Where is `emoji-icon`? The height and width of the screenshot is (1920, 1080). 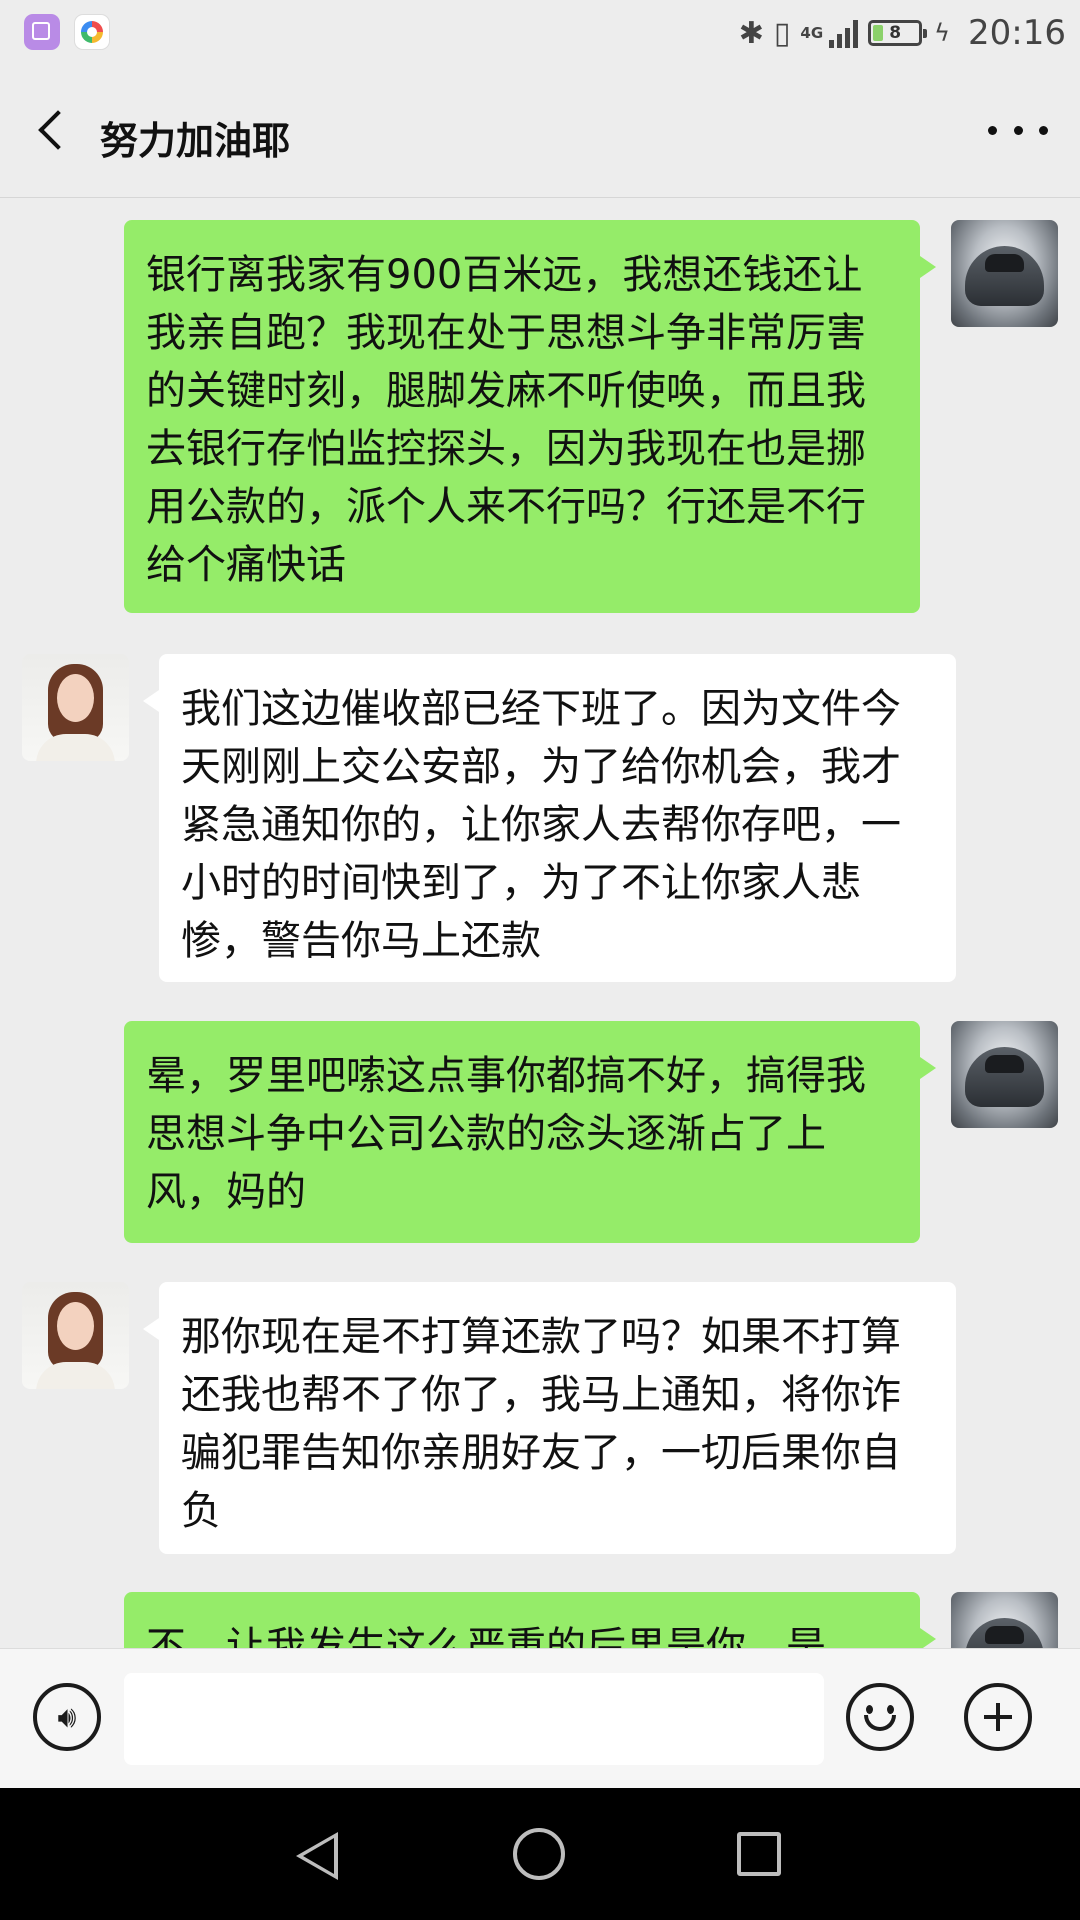 emoji-icon is located at coordinates (880, 1717).